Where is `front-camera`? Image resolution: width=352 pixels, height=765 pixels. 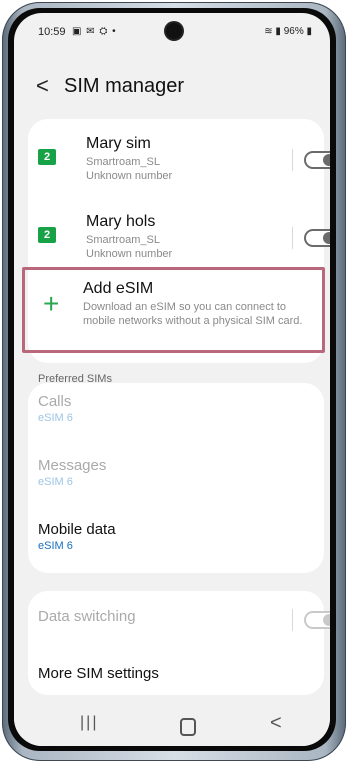
front-camera is located at coordinates (174, 31).